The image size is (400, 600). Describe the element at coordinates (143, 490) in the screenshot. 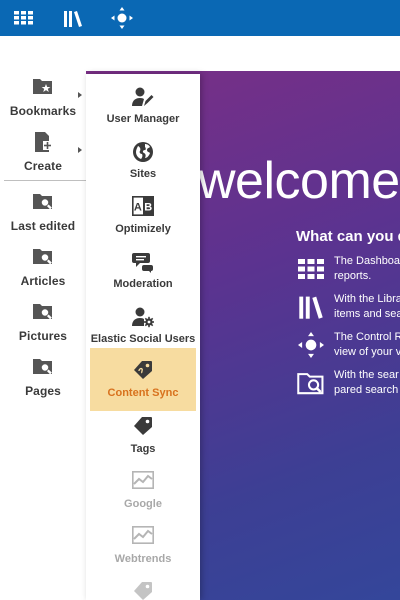

I see `menu-item-google: Google` at that location.